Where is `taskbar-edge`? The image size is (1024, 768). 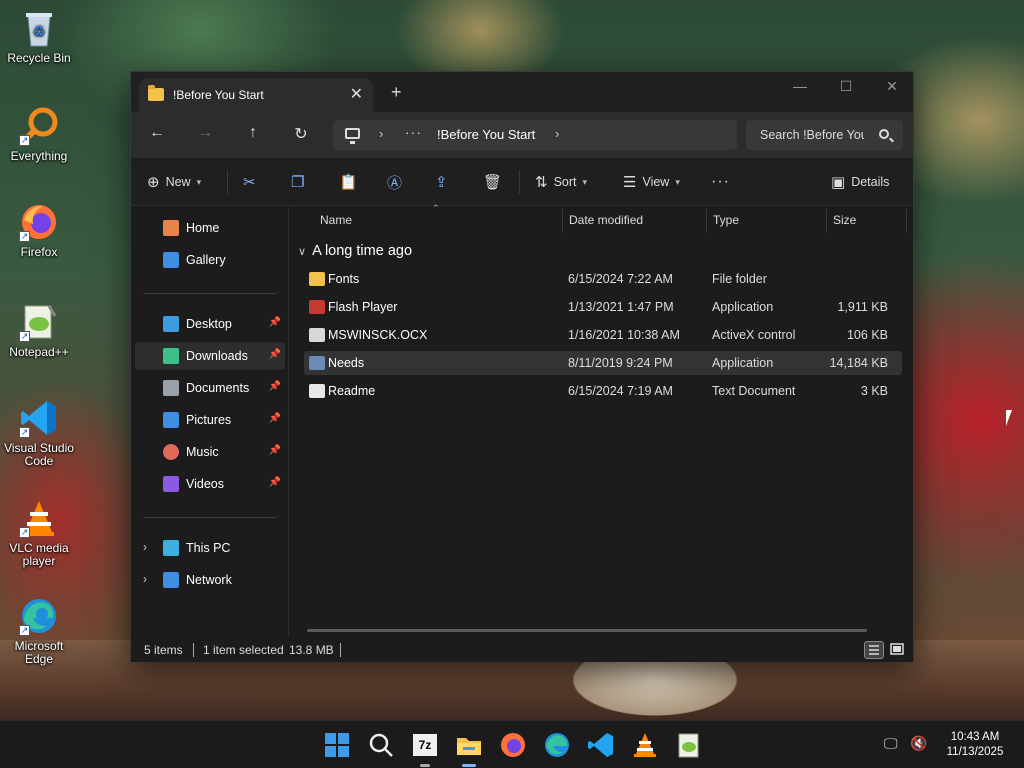 taskbar-edge is located at coordinates (557, 745).